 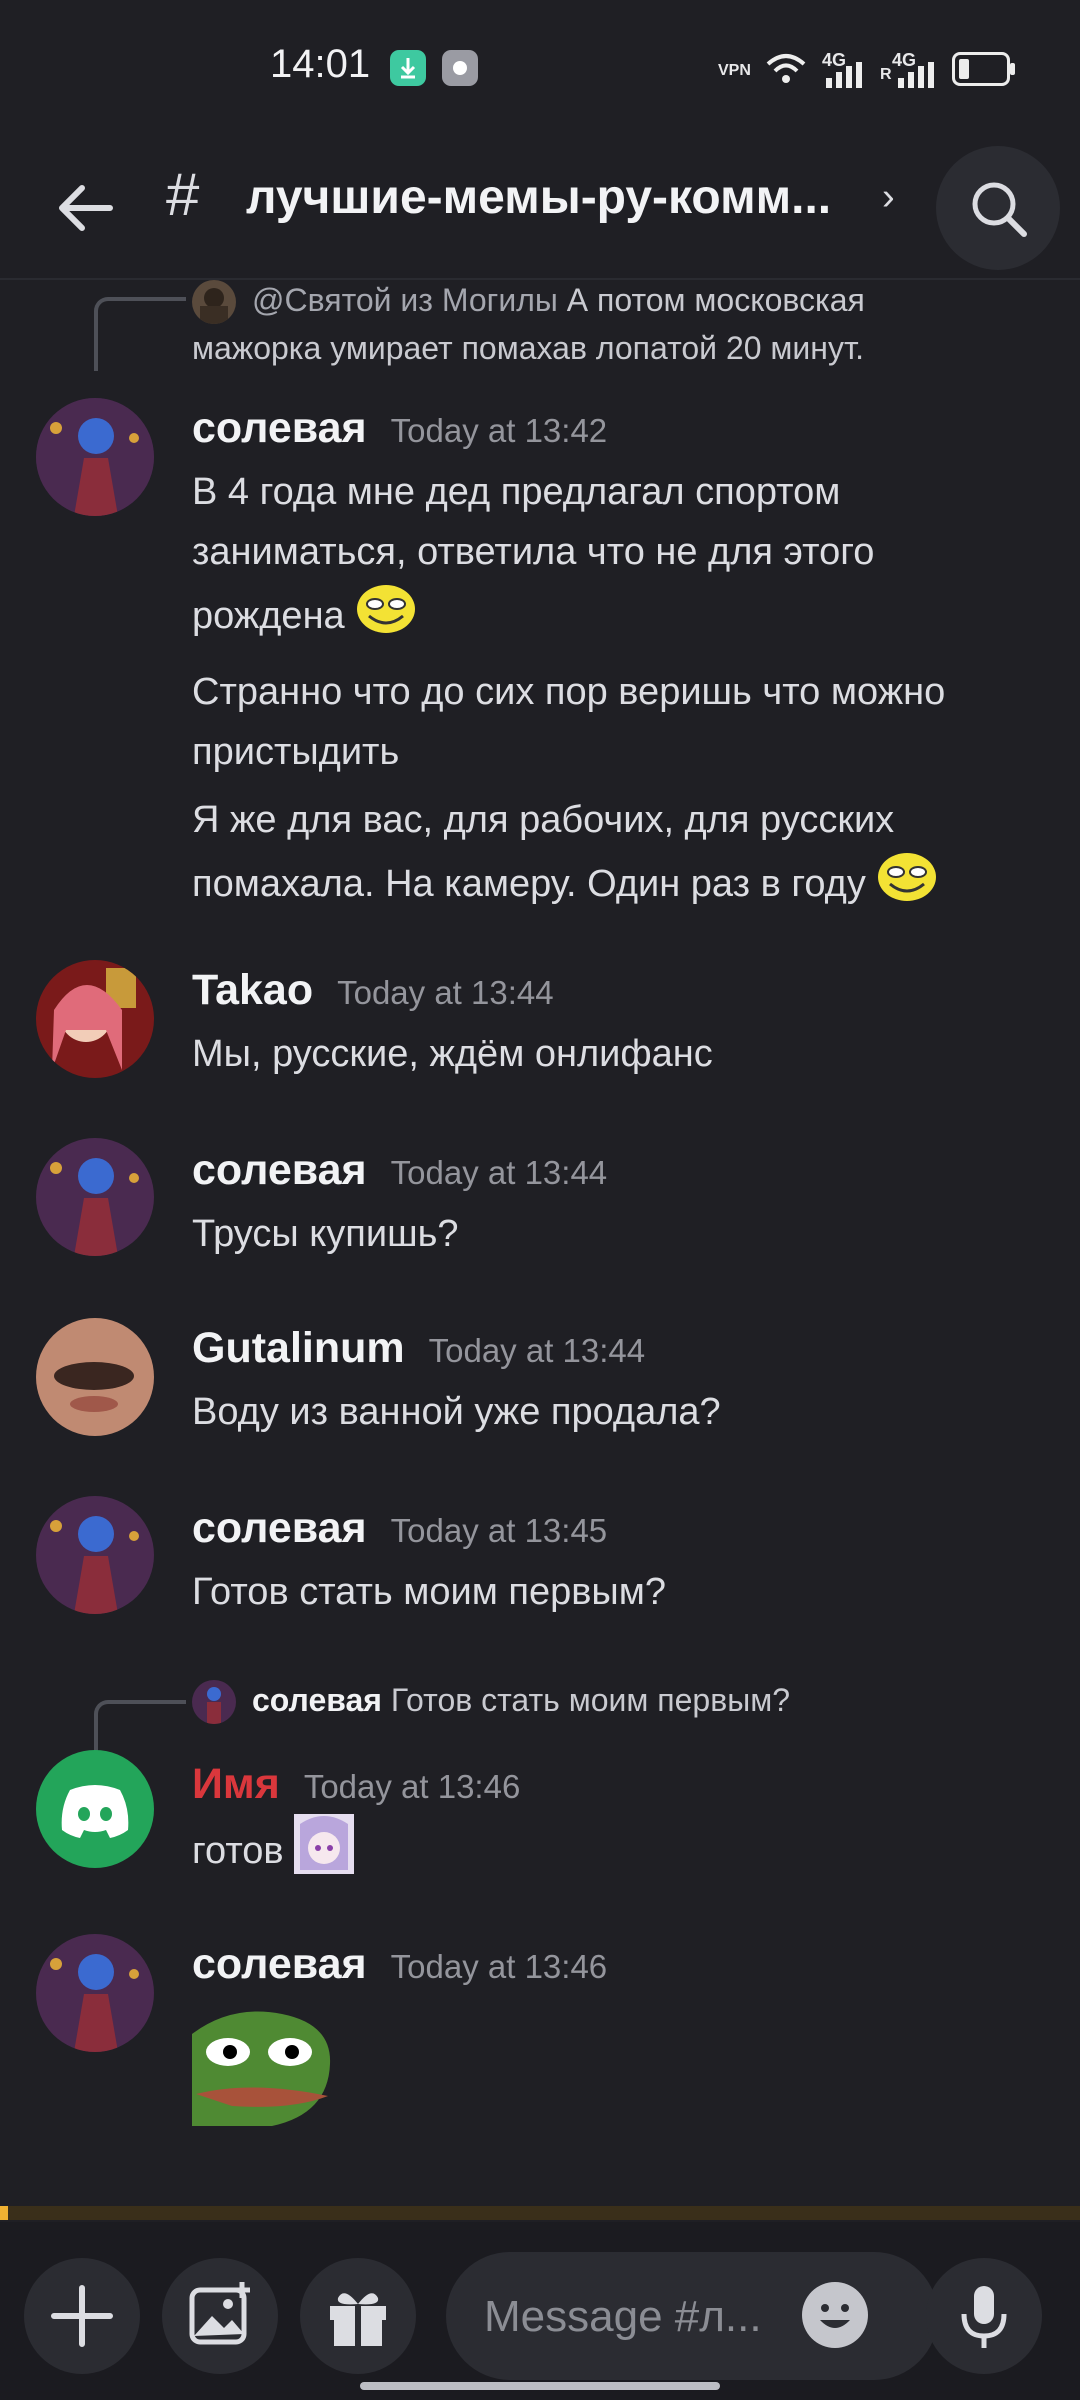 I want to click on search-icon, so click(x=999, y=209).